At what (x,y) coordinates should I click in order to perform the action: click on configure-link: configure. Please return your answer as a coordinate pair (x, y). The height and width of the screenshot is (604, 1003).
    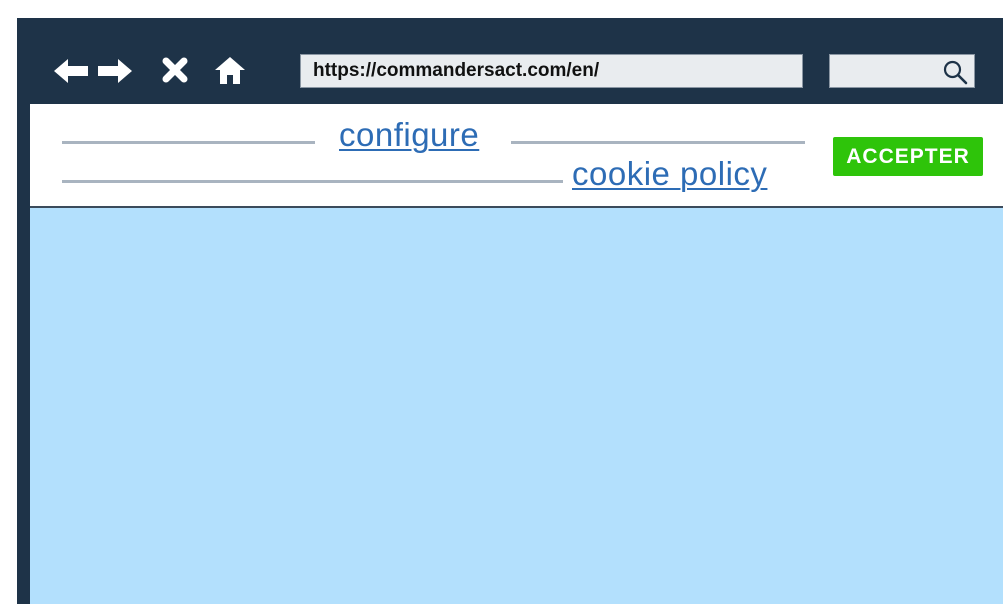
    Looking at the image, I should click on (409, 135).